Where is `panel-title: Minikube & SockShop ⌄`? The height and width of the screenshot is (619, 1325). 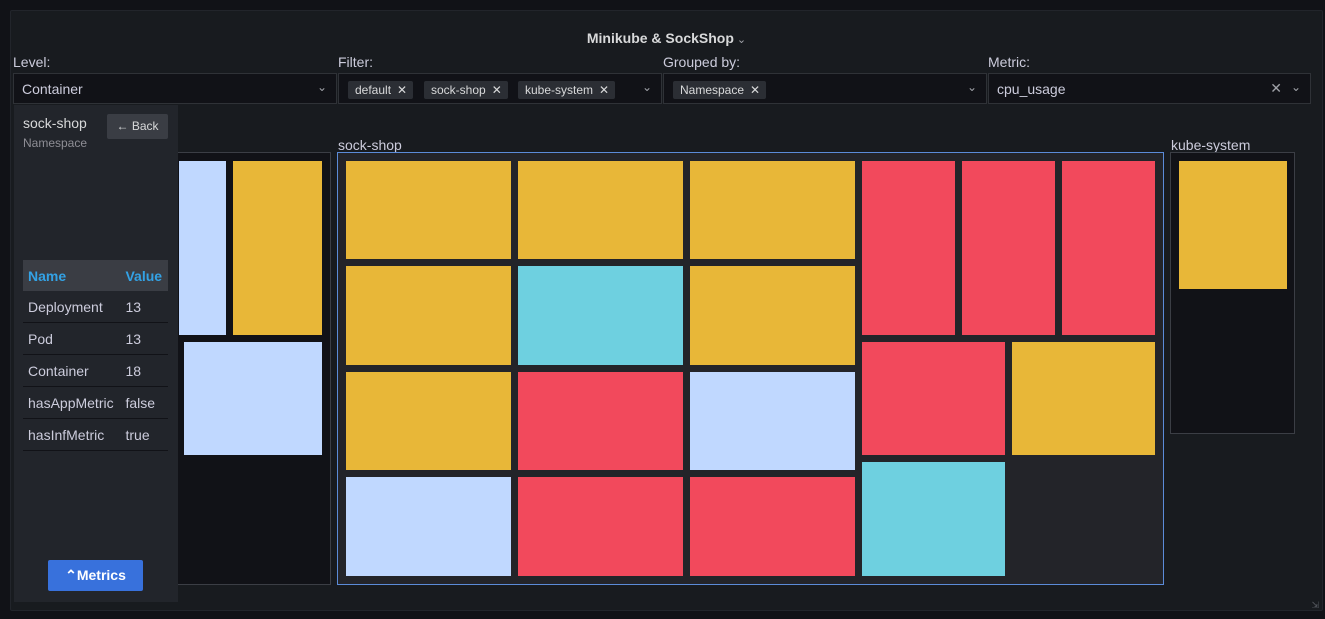 panel-title: Minikube & SockShop ⌄ is located at coordinates (666, 38).